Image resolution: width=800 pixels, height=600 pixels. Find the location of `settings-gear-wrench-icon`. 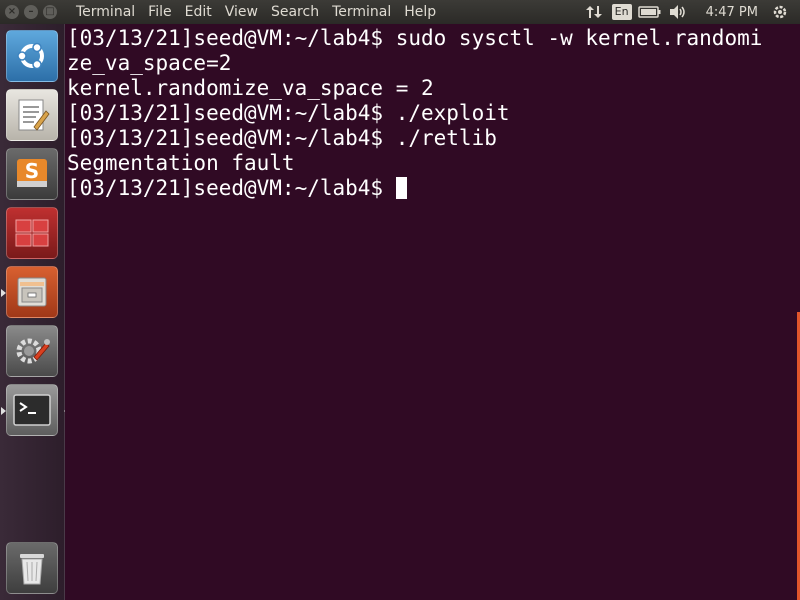

settings-gear-wrench-icon is located at coordinates (33, 351).